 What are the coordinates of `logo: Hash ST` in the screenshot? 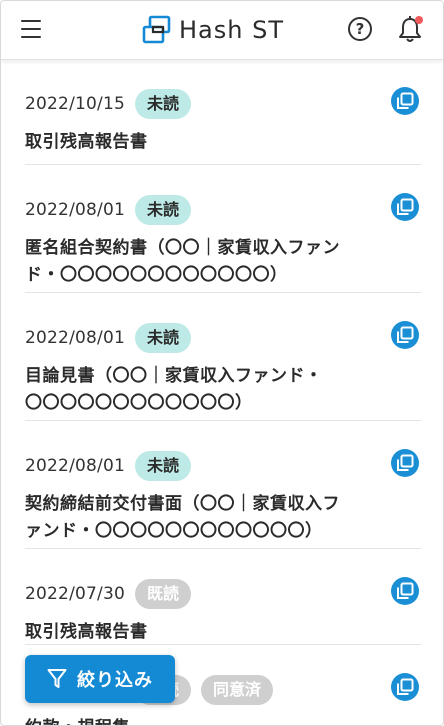 It's located at (212, 30).